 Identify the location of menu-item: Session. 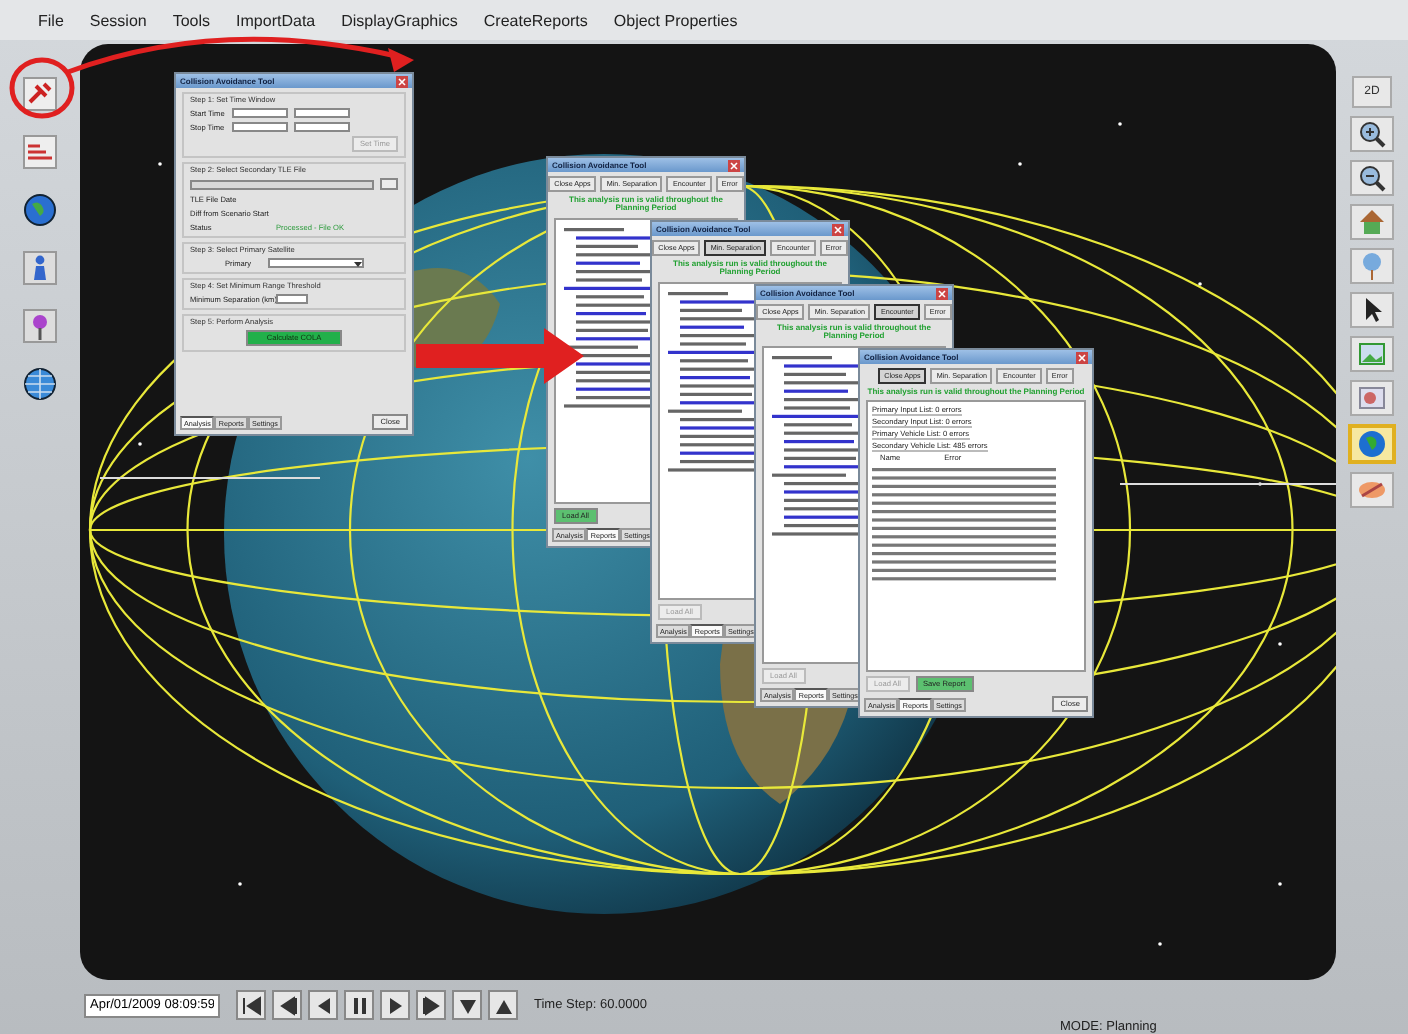
(118, 20).